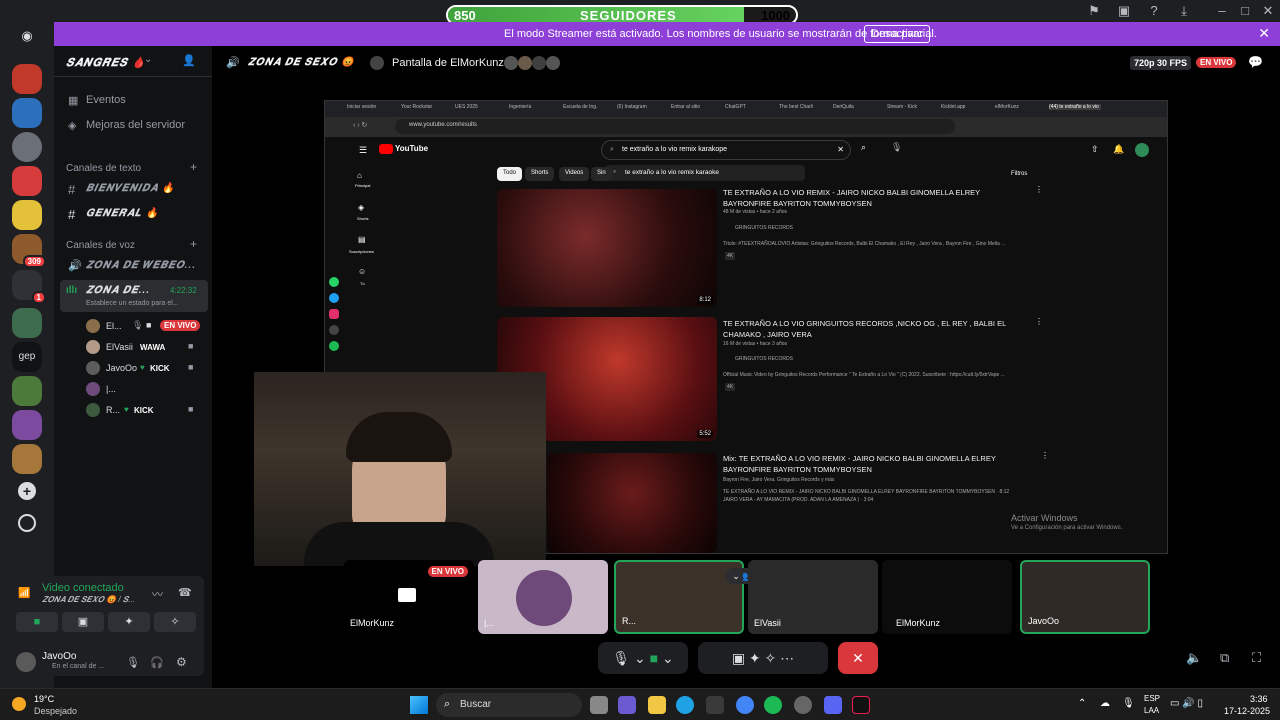 Image resolution: width=1280 pixels, height=720 pixels. Describe the element at coordinates (627, 705) in the screenshot. I see `copilot-icon` at that location.